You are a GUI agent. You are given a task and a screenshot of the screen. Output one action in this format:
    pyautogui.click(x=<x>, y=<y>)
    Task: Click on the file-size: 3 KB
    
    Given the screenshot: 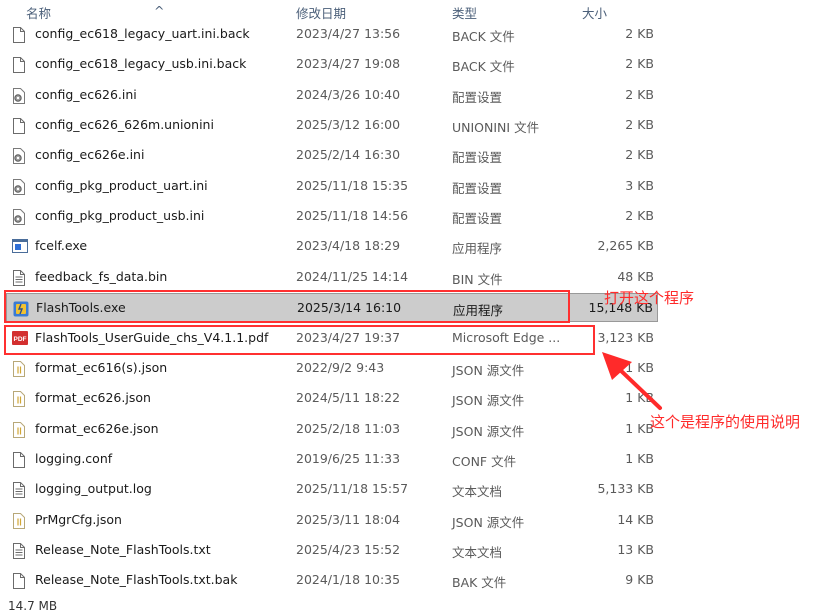 What is the action you would take?
    pyautogui.click(x=639, y=185)
    